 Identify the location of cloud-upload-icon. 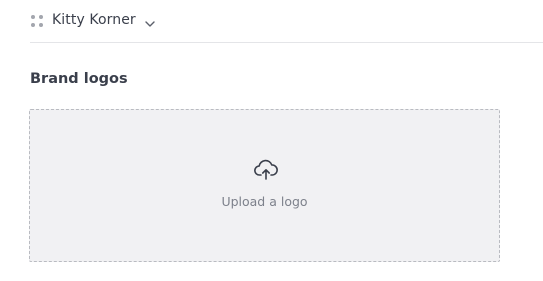
(266, 170).